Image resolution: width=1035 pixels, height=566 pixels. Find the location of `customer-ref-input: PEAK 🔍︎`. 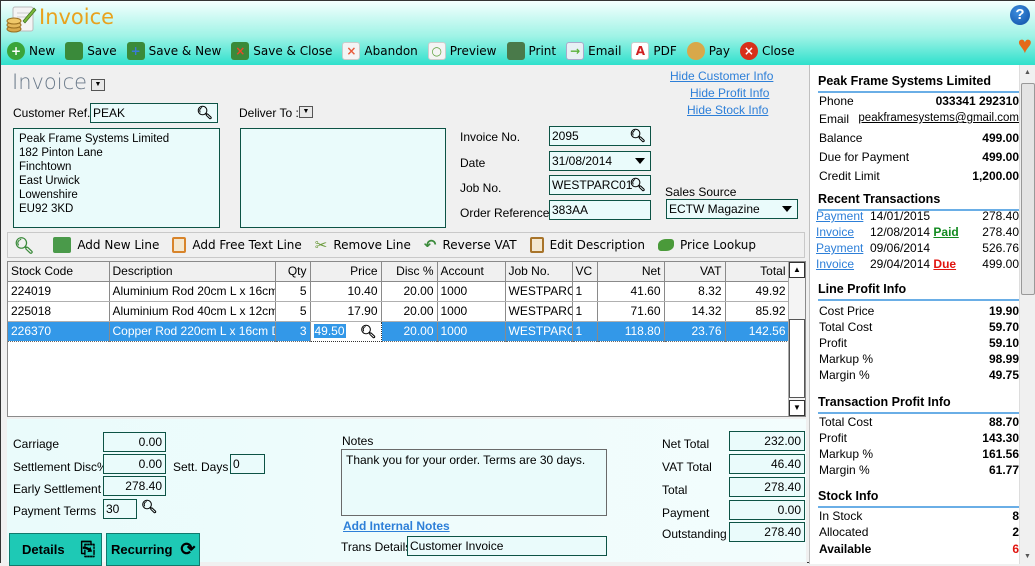

customer-ref-input: PEAK 🔍︎ is located at coordinates (154, 113).